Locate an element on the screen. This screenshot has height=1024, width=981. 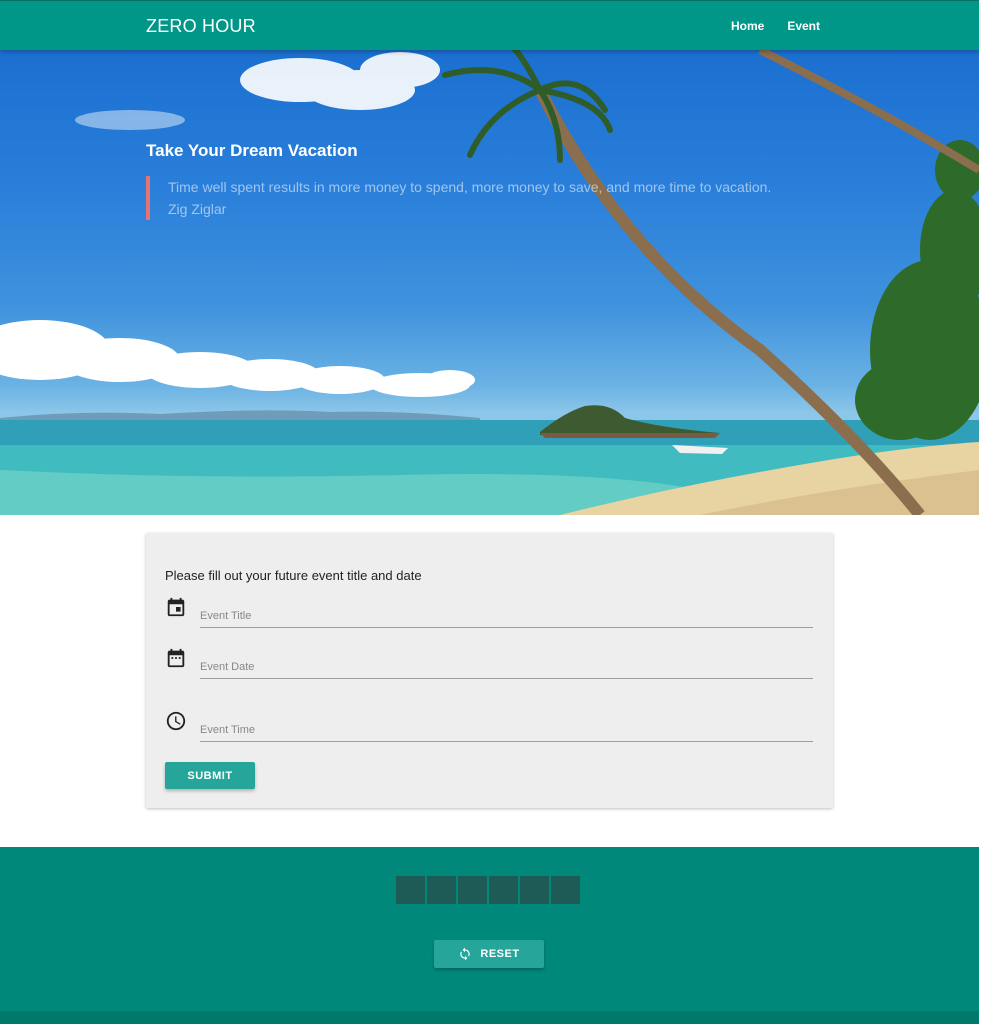
event-title-field is located at coordinates (489, 616).